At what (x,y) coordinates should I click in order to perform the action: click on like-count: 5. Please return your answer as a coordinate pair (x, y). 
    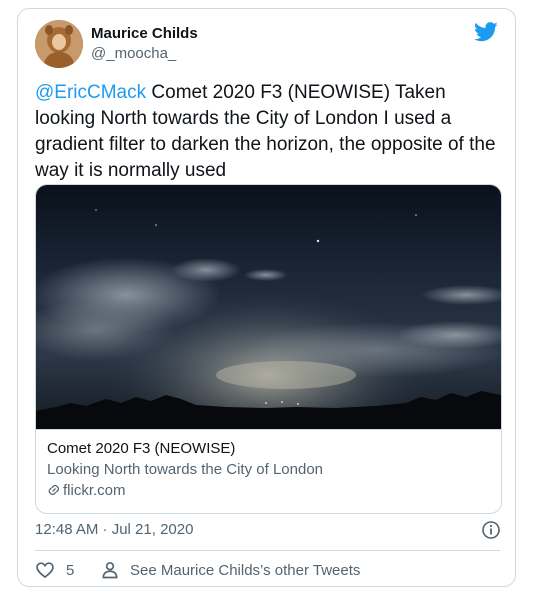
    Looking at the image, I should click on (70, 570).